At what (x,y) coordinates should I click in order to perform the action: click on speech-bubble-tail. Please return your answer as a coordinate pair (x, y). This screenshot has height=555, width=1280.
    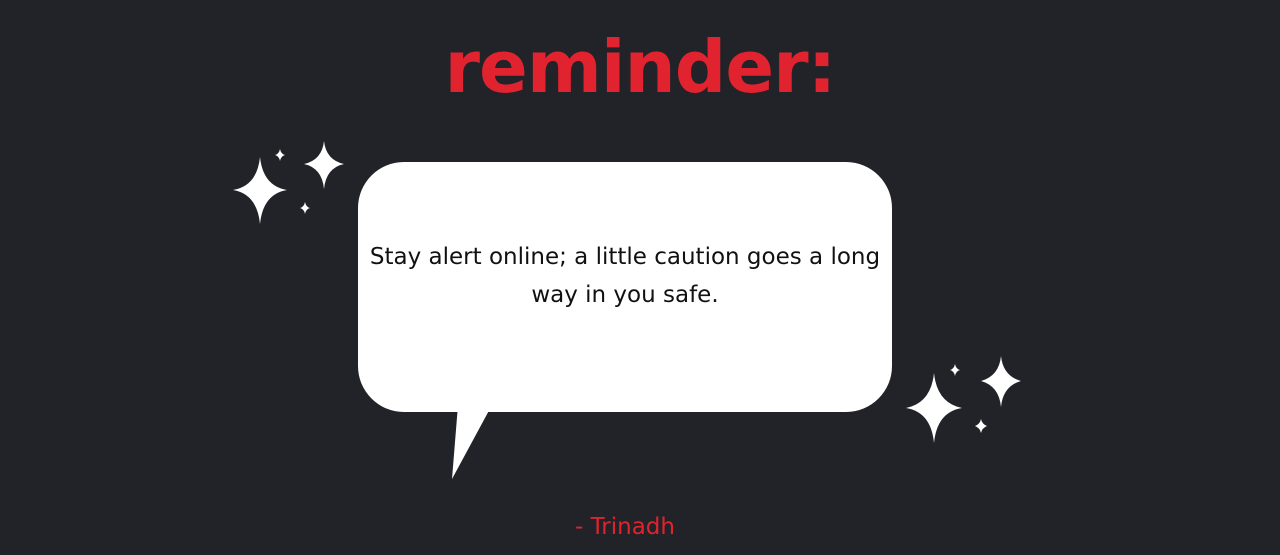
    Looking at the image, I should click on (472, 442).